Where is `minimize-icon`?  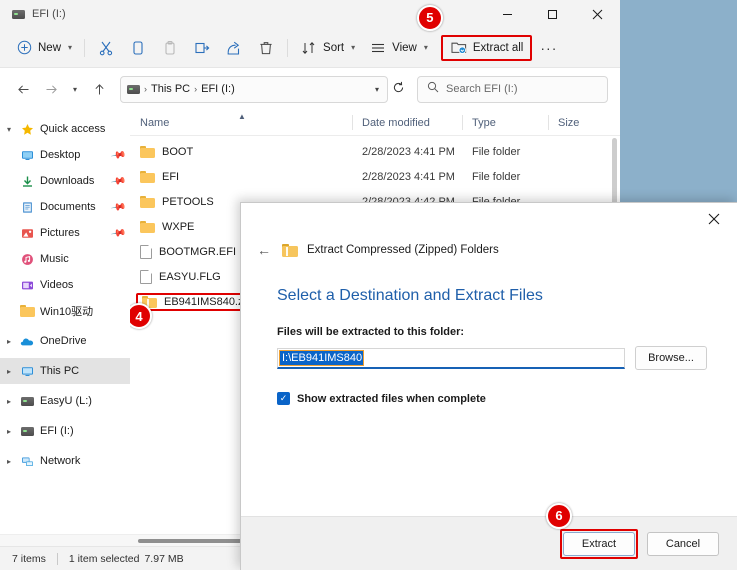
minimize-icon is located at coordinates (507, 14).